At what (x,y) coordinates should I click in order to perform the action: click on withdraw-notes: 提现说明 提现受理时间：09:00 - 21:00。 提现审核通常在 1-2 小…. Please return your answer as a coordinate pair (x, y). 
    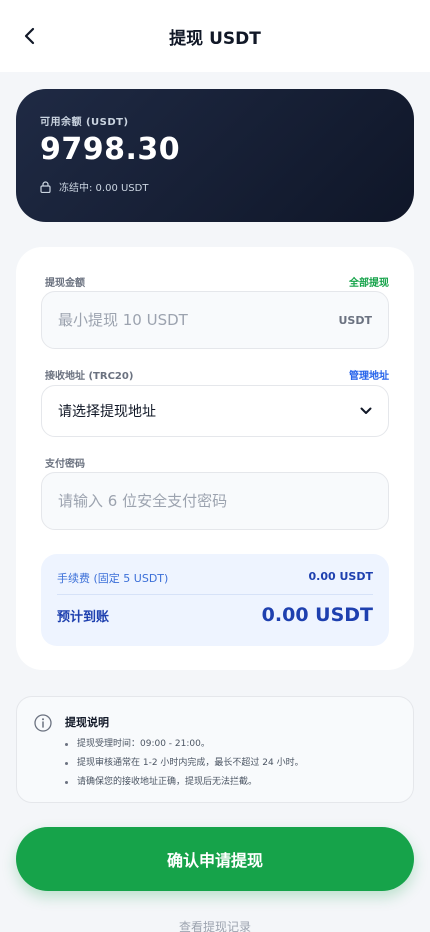
    Looking at the image, I should click on (215, 749).